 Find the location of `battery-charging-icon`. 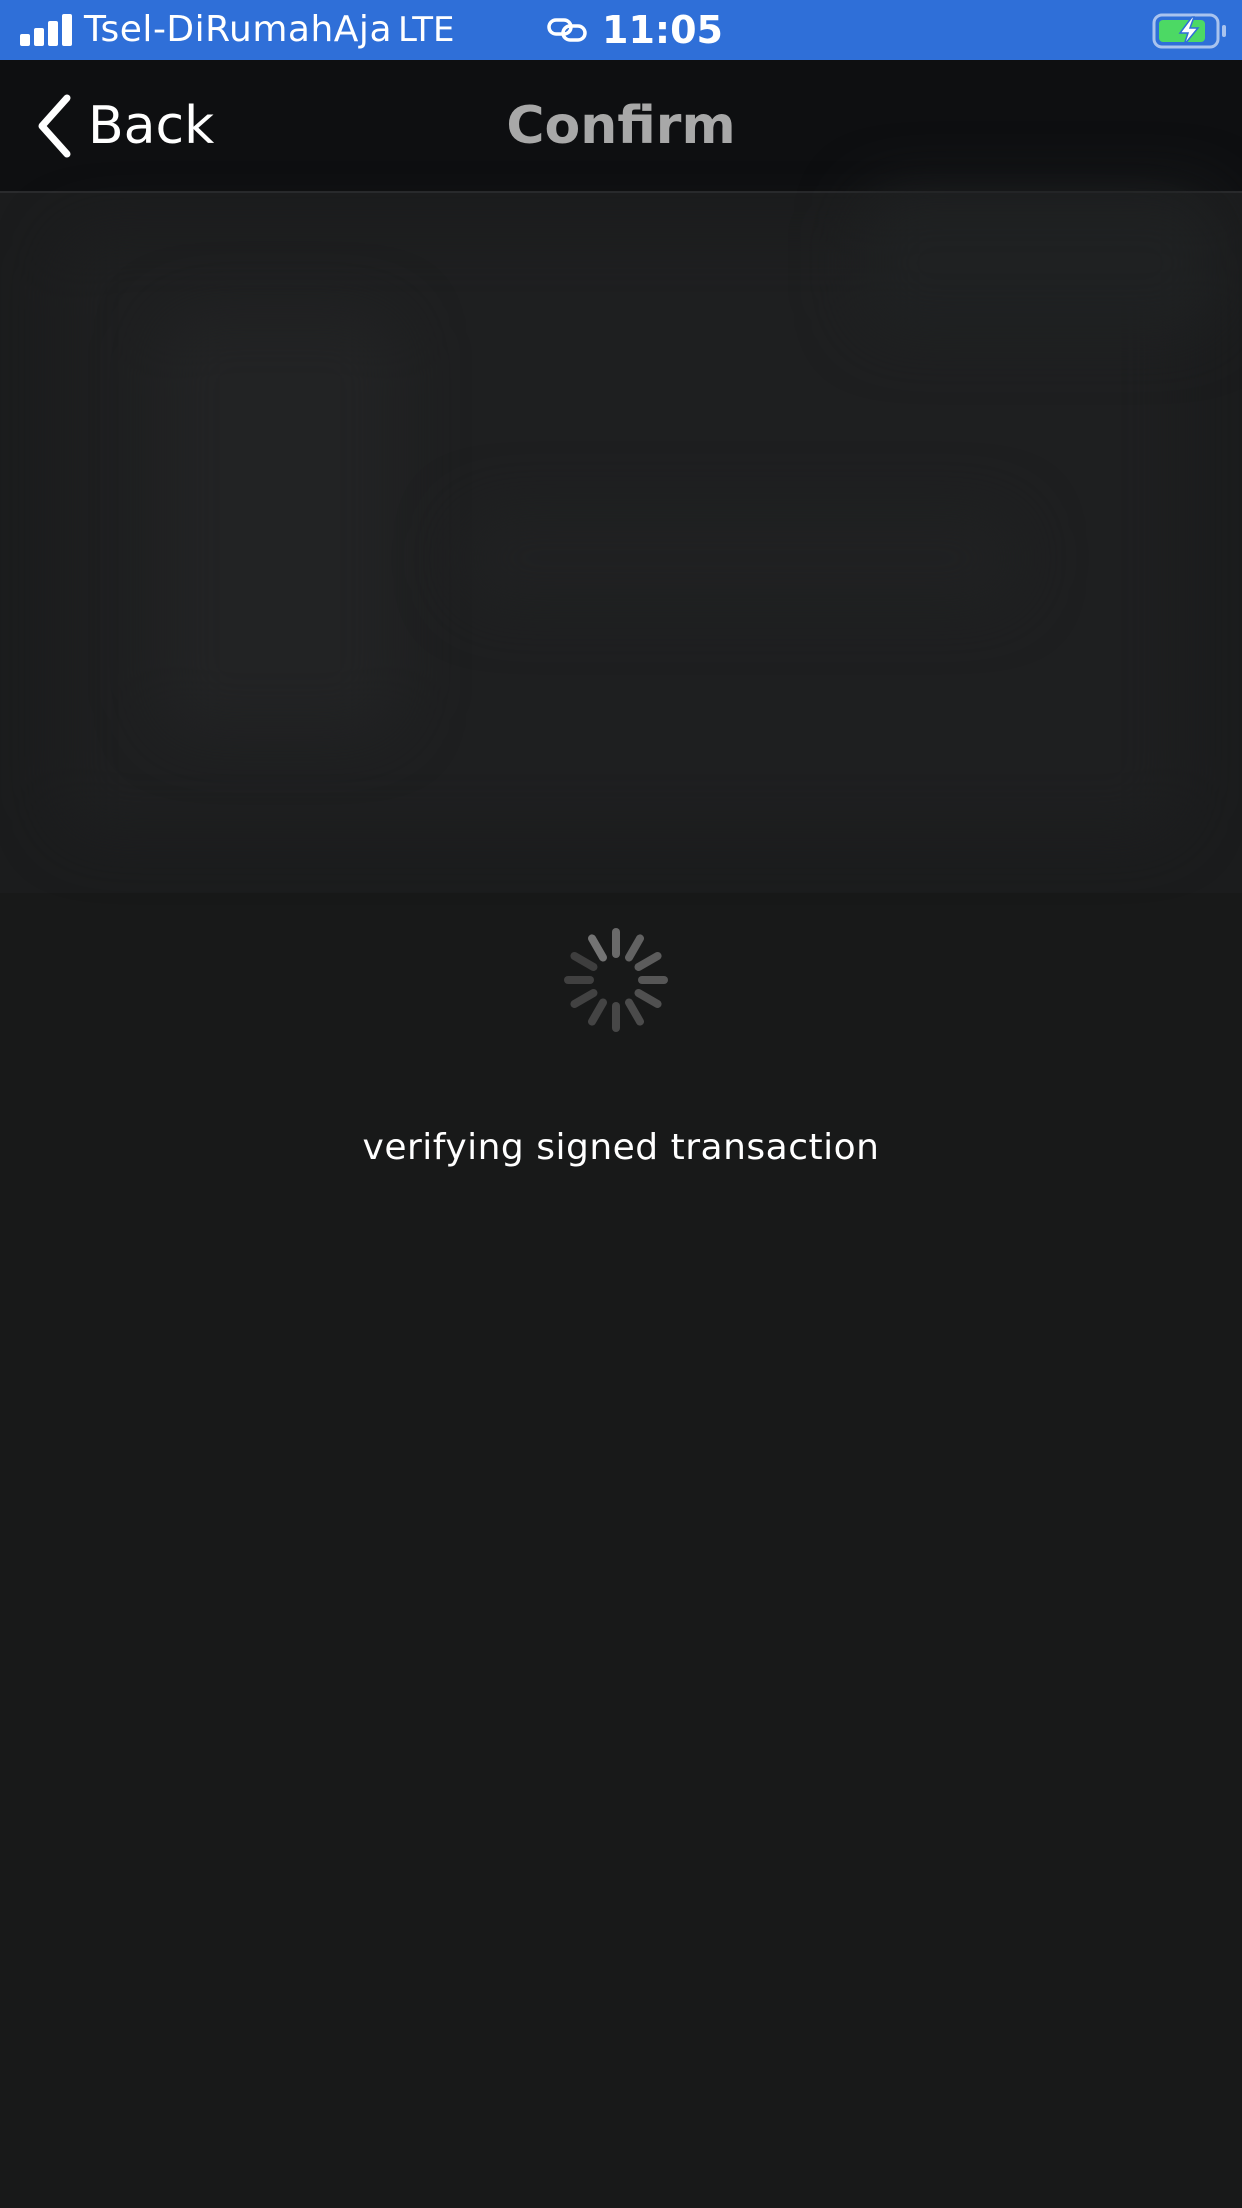

battery-charging-icon is located at coordinates (1189, 31).